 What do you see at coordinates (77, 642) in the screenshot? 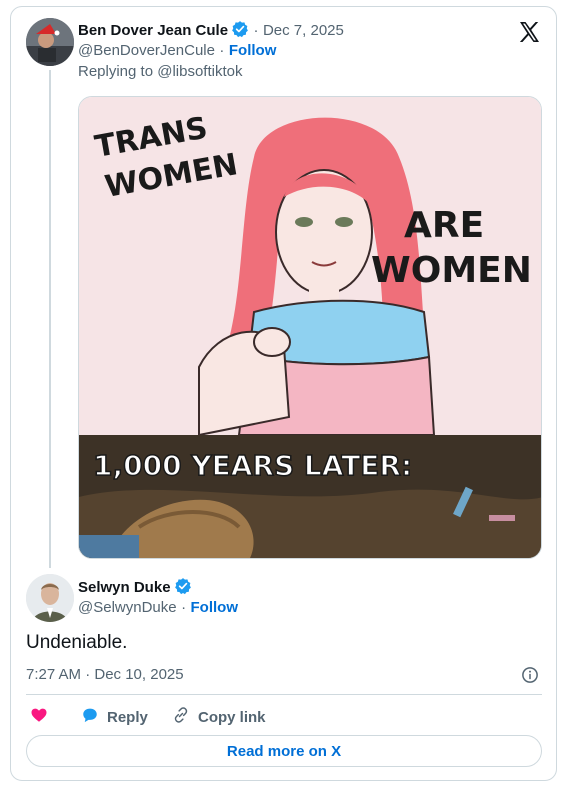
I see `tweet-text: Undeniable.` at bounding box center [77, 642].